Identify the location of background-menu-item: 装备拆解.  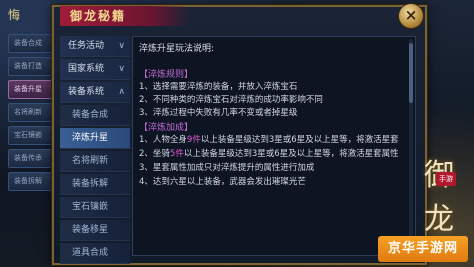
(30, 181).